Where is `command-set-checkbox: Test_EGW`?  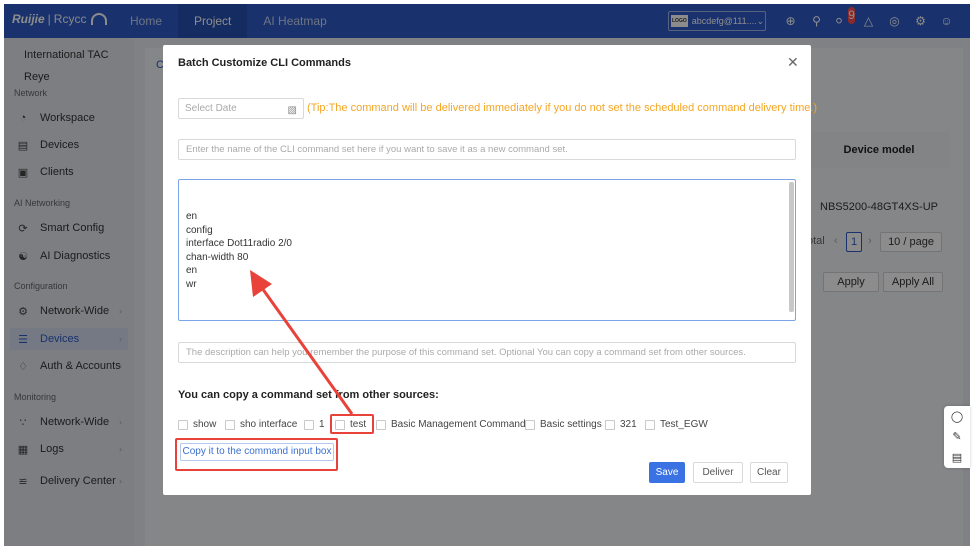
command-set-checkbox: Test_EGW is located at coordinates (676, 424).